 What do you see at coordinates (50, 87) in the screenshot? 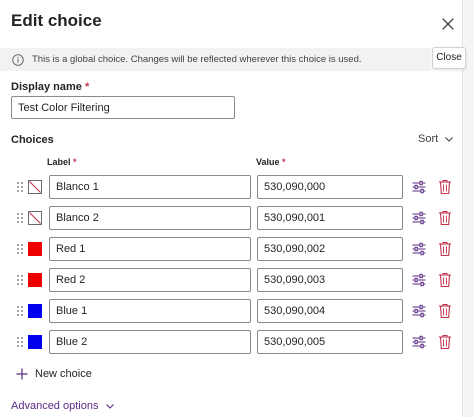
I see `display-name-label: Display name *` at bounding box center [50, 87].